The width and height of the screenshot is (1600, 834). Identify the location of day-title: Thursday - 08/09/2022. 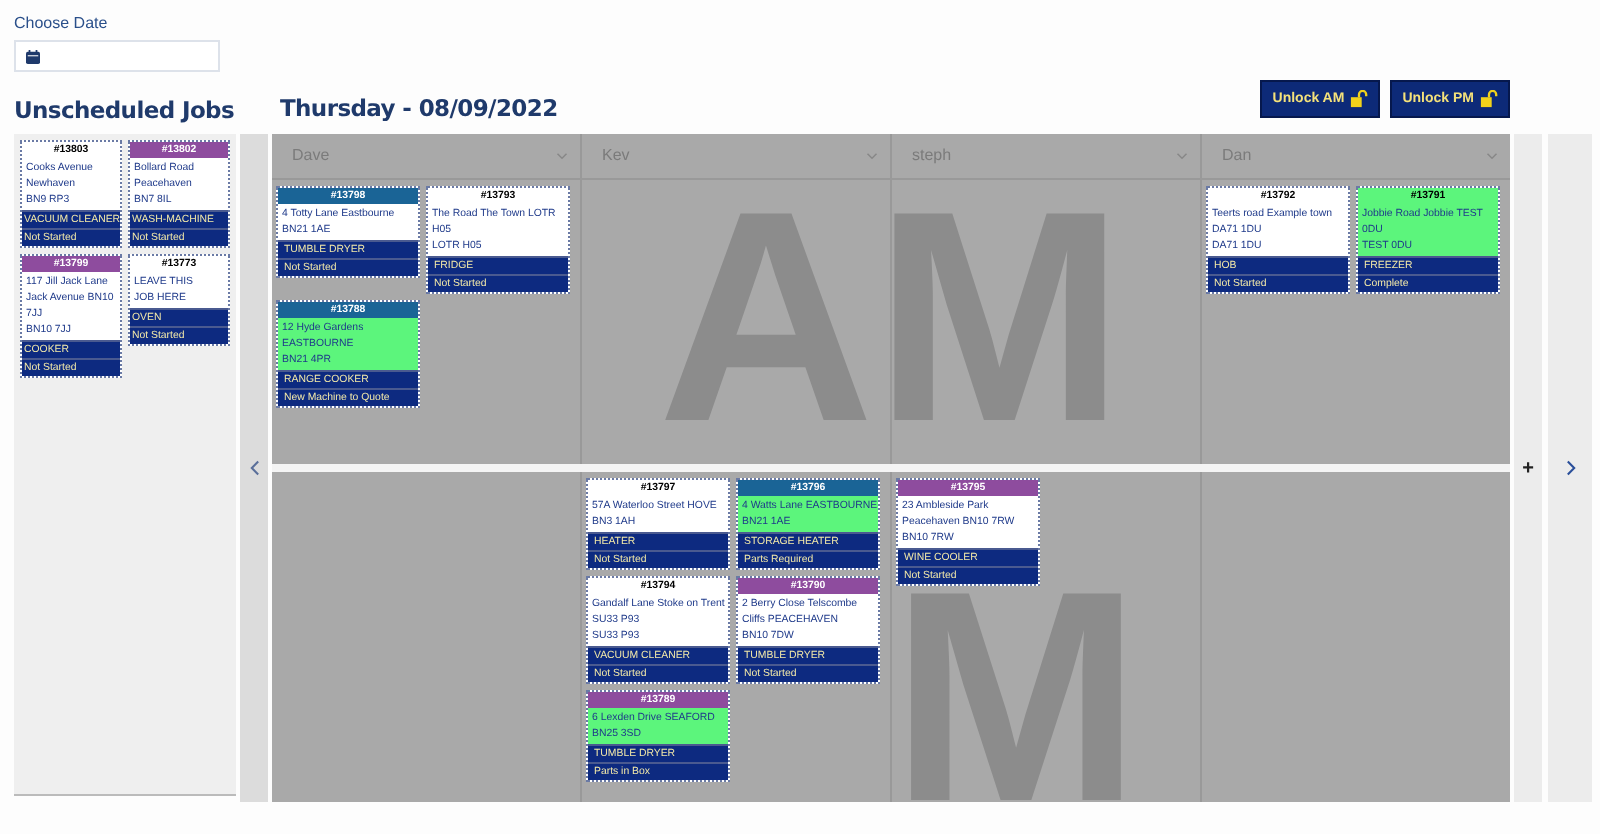
(418, 107).